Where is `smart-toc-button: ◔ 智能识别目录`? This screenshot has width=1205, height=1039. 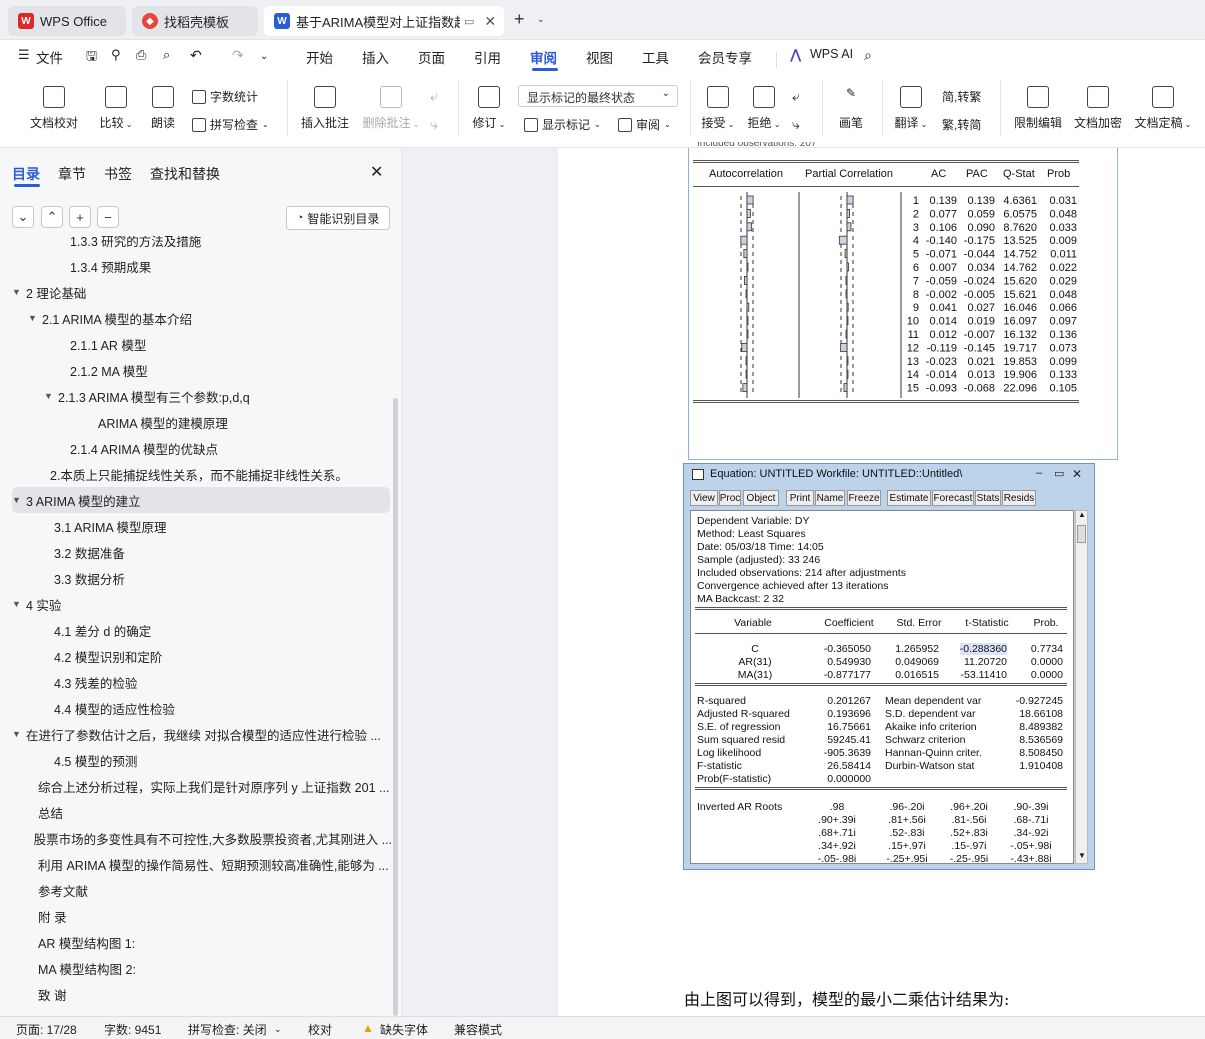 smart-toc-button: ◔ 智能识别目录 is located at coordinates (338, 218).